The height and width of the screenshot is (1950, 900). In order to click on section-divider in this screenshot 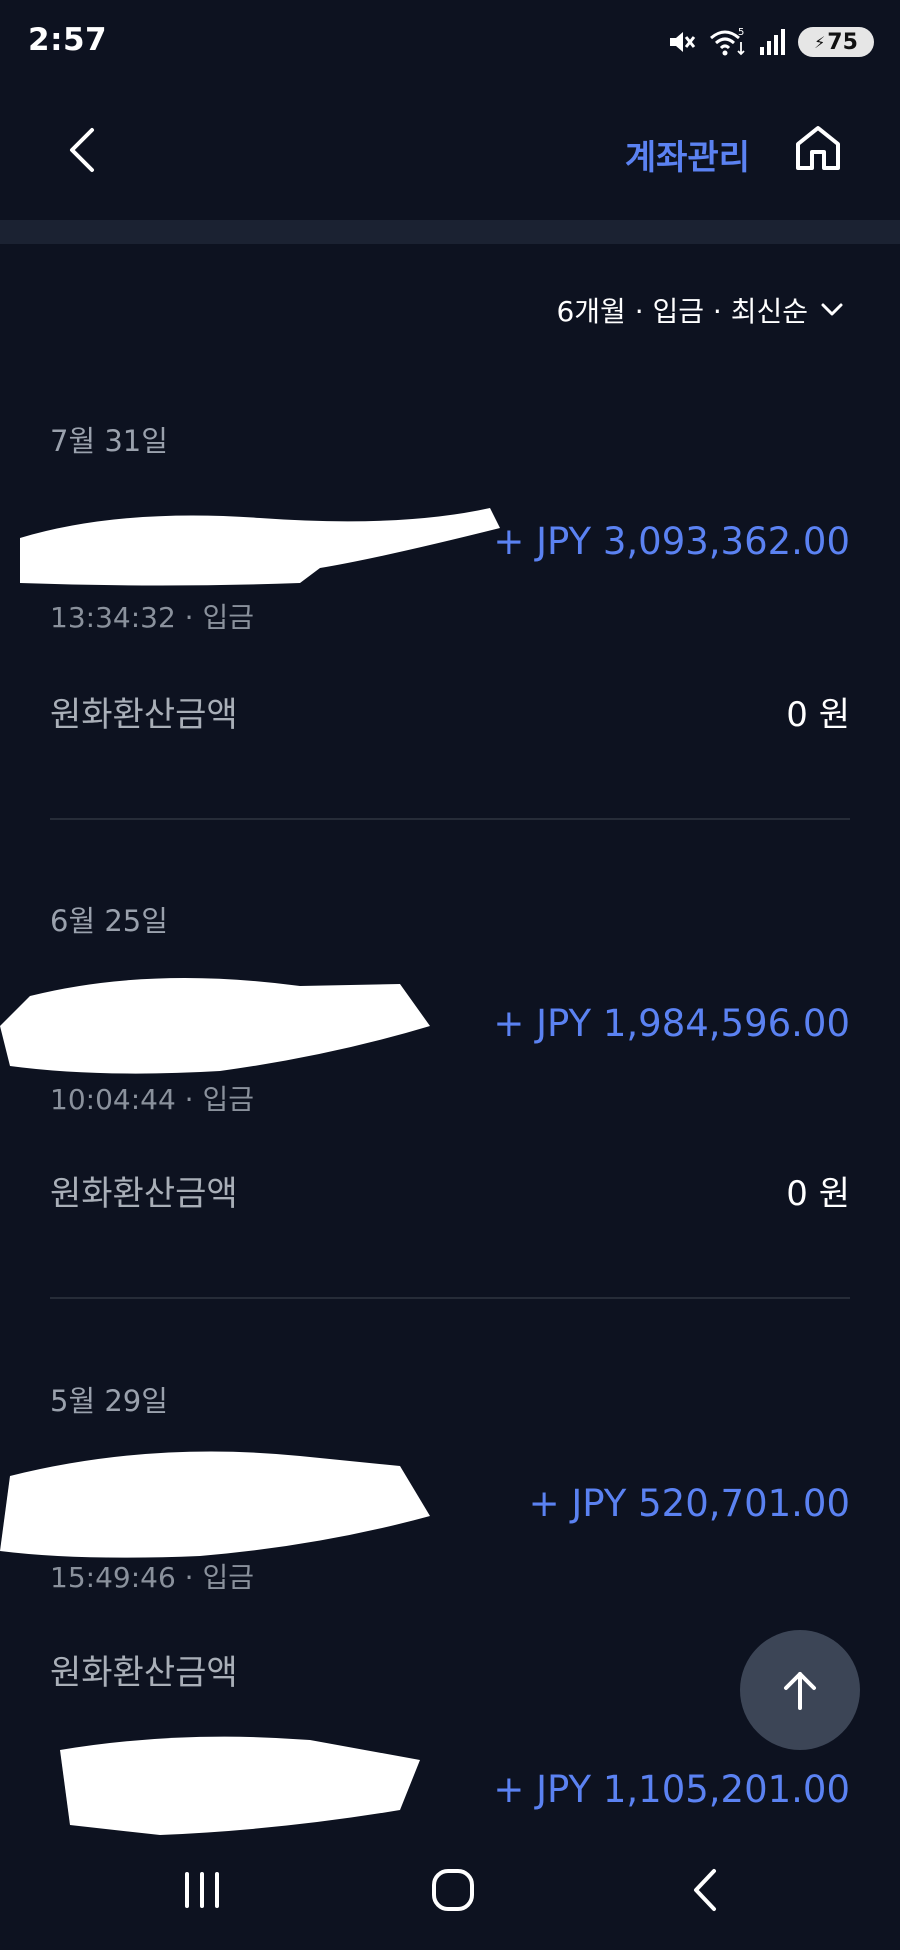, I will do `click(450, 232)`.